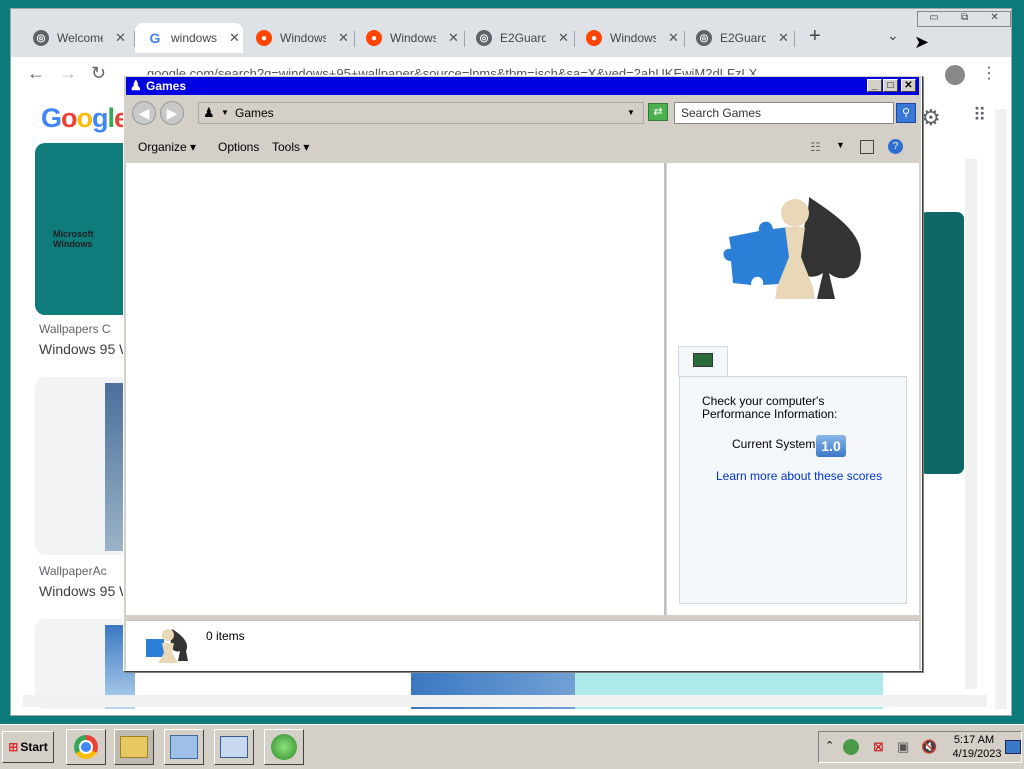 This screenshot has width=1024, height=769. I want to click on tab-welcome: ◎ Welcome ✕, so click(83, 38).